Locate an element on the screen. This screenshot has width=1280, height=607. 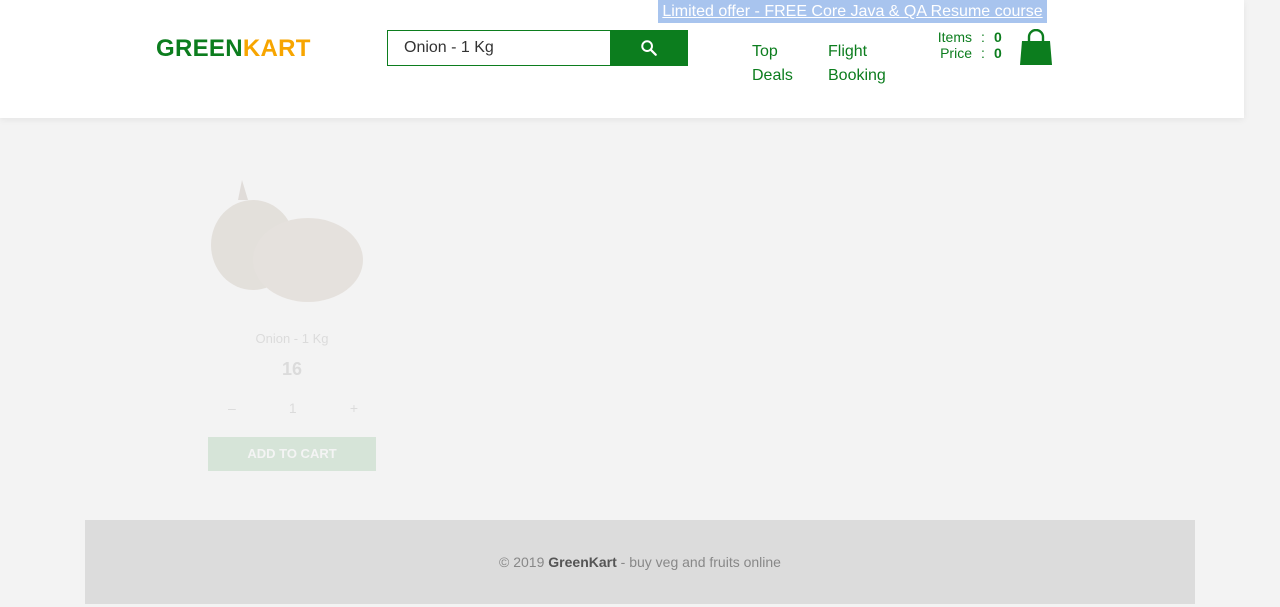
flight-booking-link: Flight Booking is located at coordinates (857, 64).